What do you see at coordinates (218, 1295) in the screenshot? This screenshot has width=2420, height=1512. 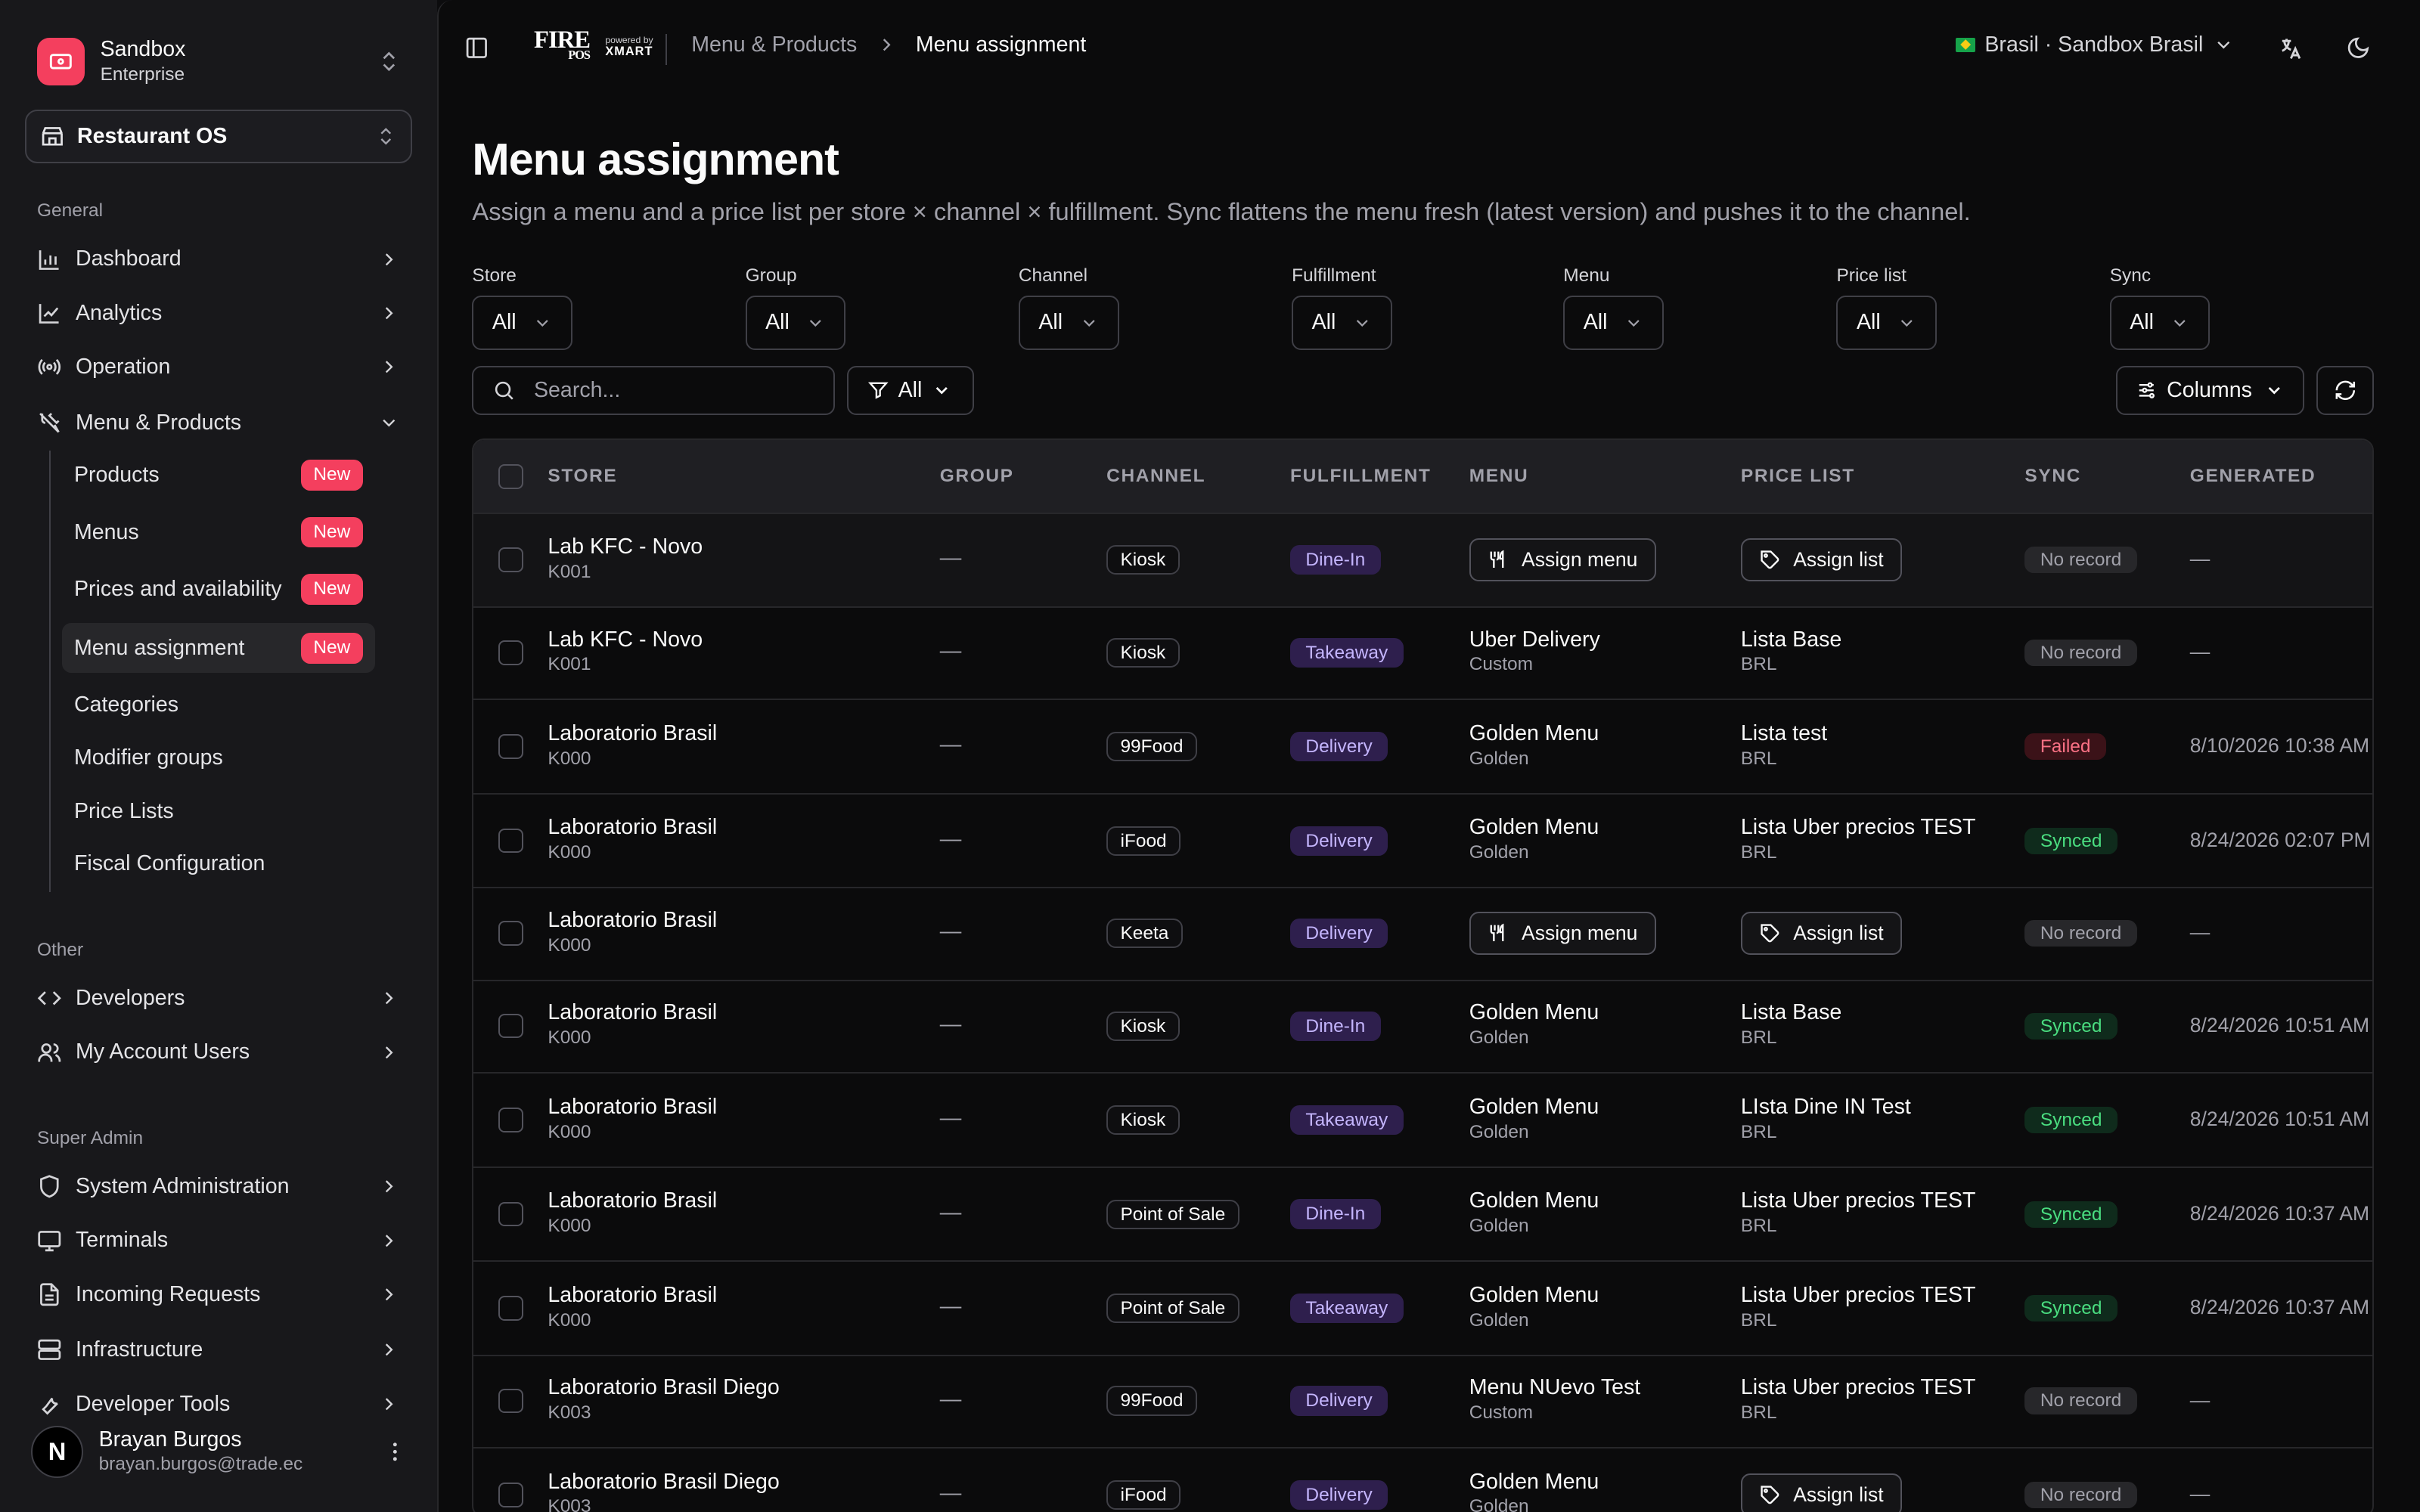 I see `sidebar-item-incoming-requests: Incoming Requests` at bounding box center [218, 1295].